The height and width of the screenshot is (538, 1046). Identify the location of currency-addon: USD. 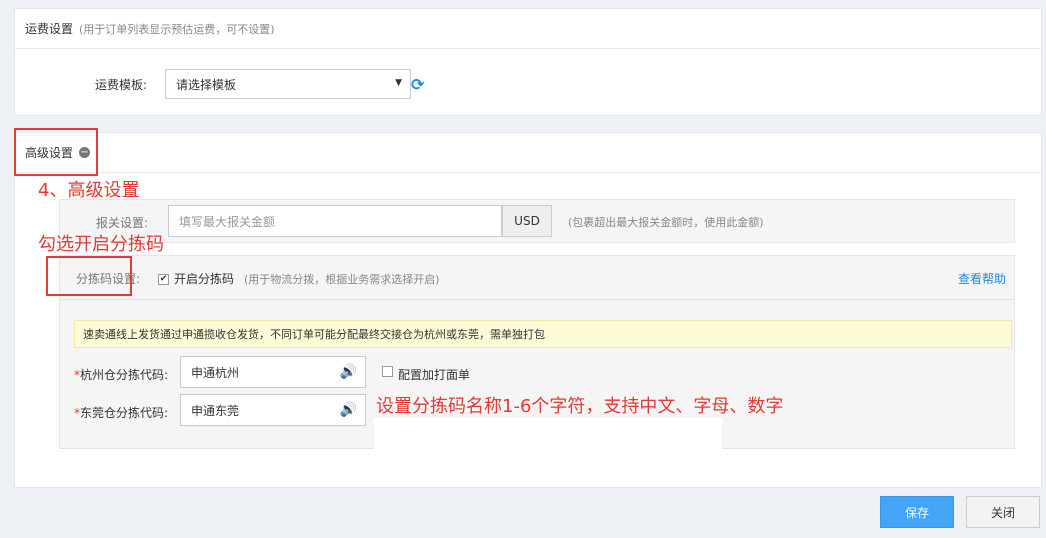
(527, 221).